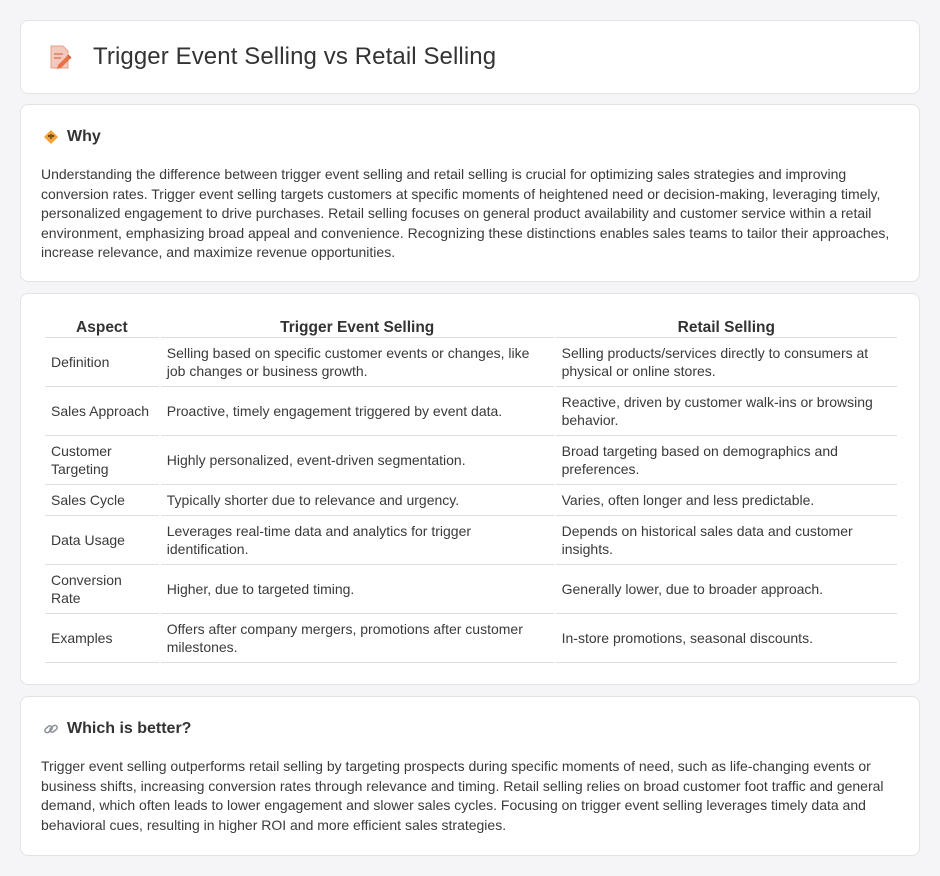 The width and height of the screenshot is (940, 876). What do you see at coordinates (726, 638) in the screenshot?
I see `row-retail: In-store promotions, seasonal discounts.` at bounding box center [726, 638].